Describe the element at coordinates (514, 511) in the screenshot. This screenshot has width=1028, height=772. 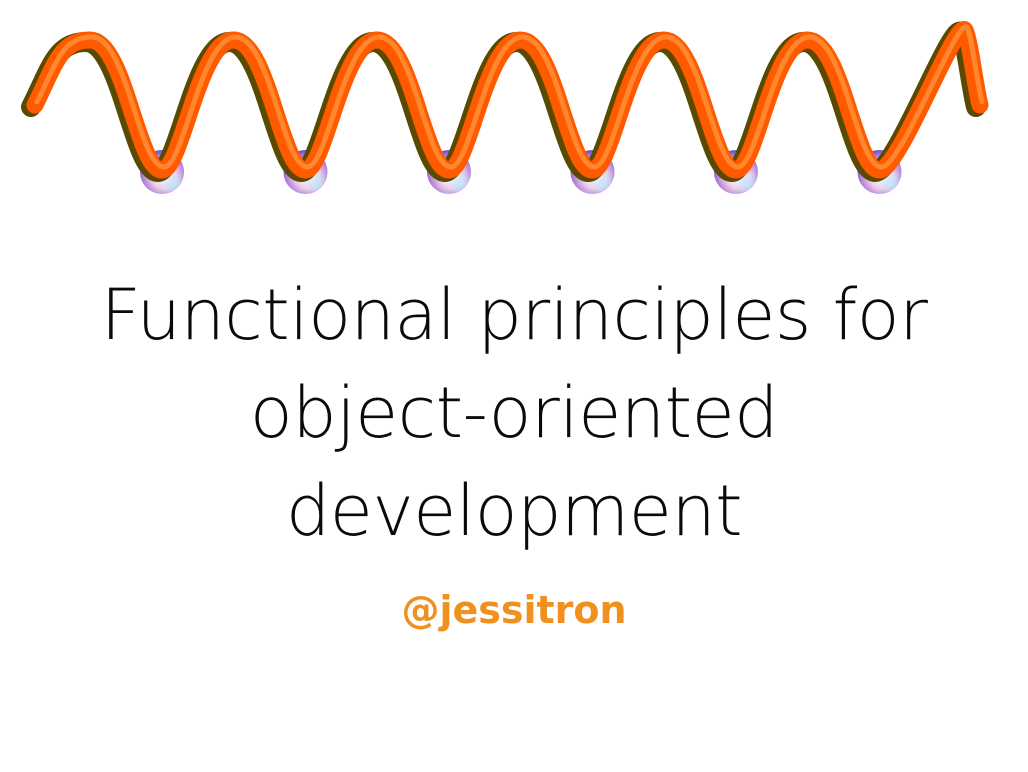
I see `title-line-3: development` at that location.